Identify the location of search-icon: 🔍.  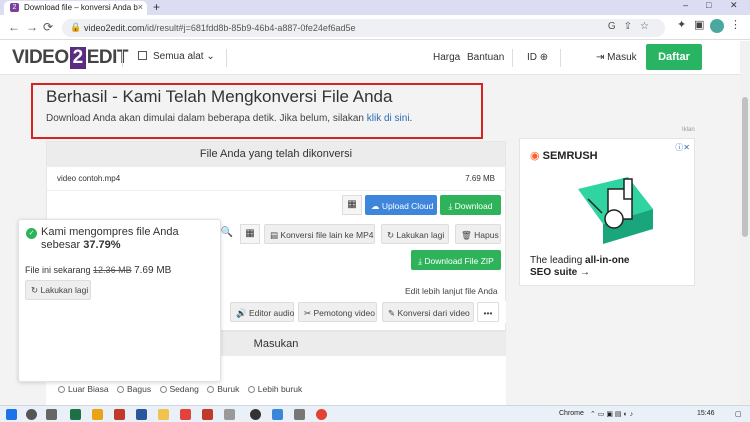
(227, 232).